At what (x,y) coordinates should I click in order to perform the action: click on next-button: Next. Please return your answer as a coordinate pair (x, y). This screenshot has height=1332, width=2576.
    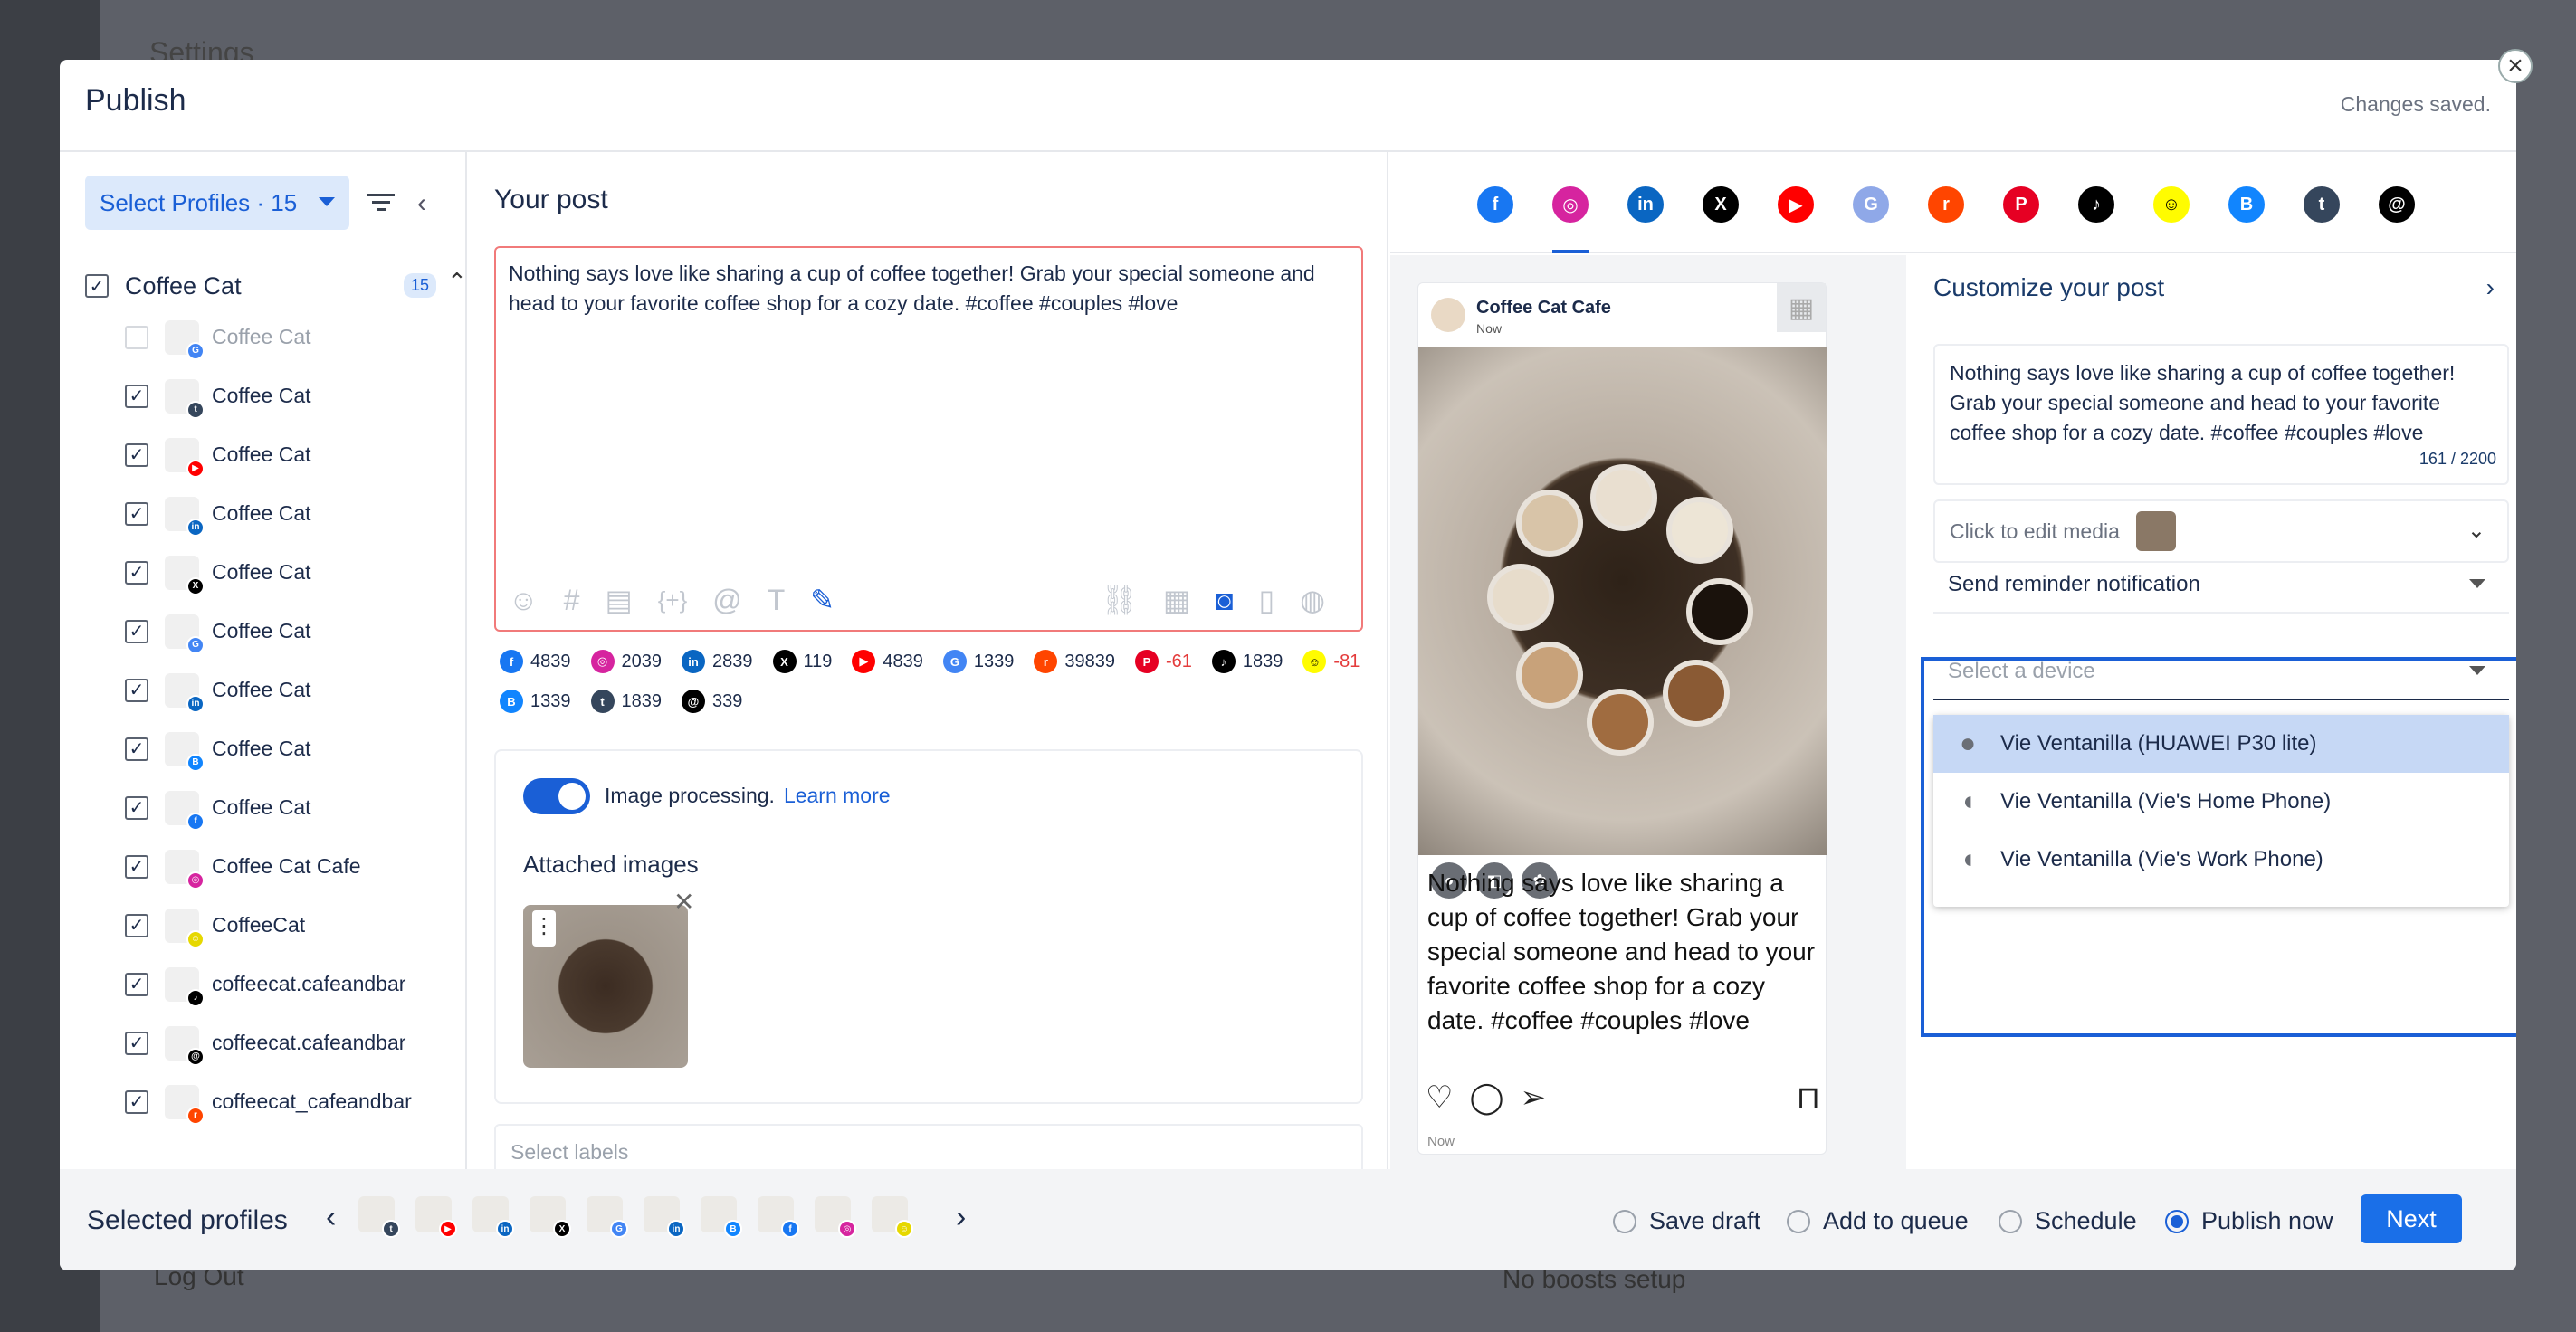
    Looking at the image, I should click on (2412, 1218).